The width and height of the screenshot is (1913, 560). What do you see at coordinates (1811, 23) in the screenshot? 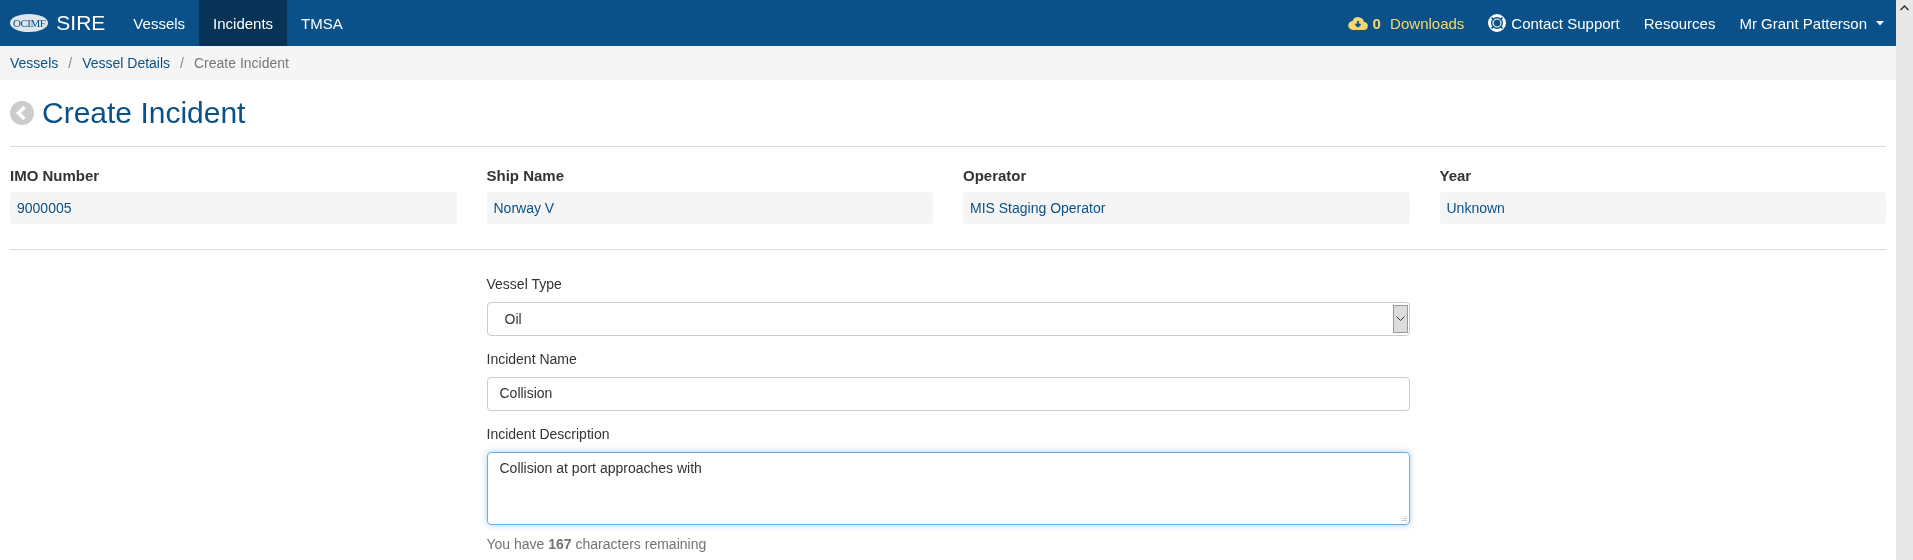
I see `user-menu: Mr Grant Patterson` at bounding box center [1811, 23].